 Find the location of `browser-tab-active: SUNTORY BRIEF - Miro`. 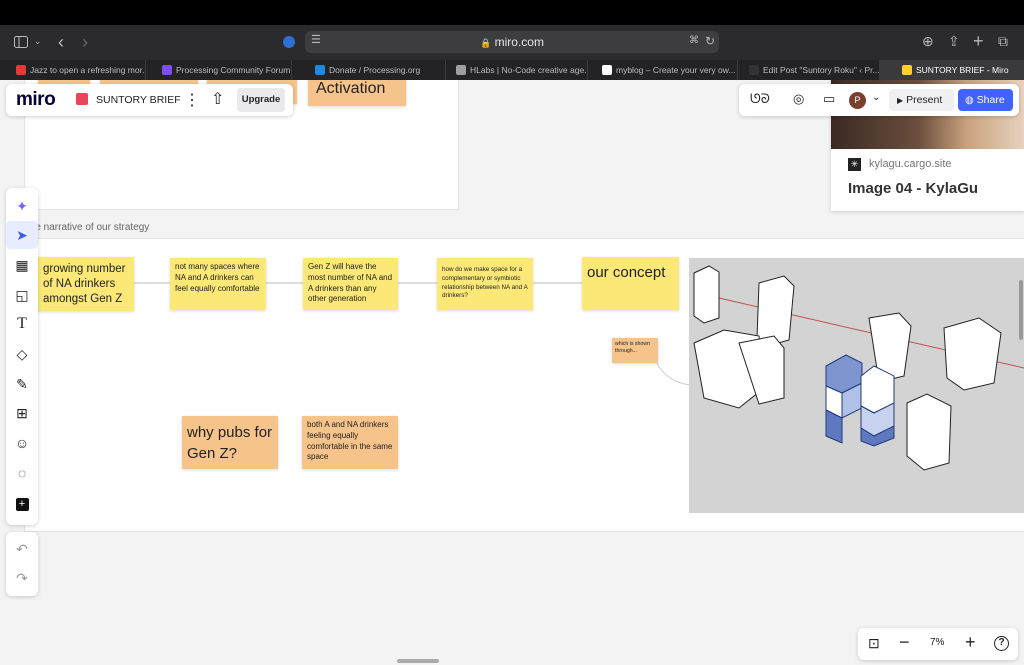

browser-tab-active: SUNTORY BRIEF - Miro is located at coordinates (952, 70).